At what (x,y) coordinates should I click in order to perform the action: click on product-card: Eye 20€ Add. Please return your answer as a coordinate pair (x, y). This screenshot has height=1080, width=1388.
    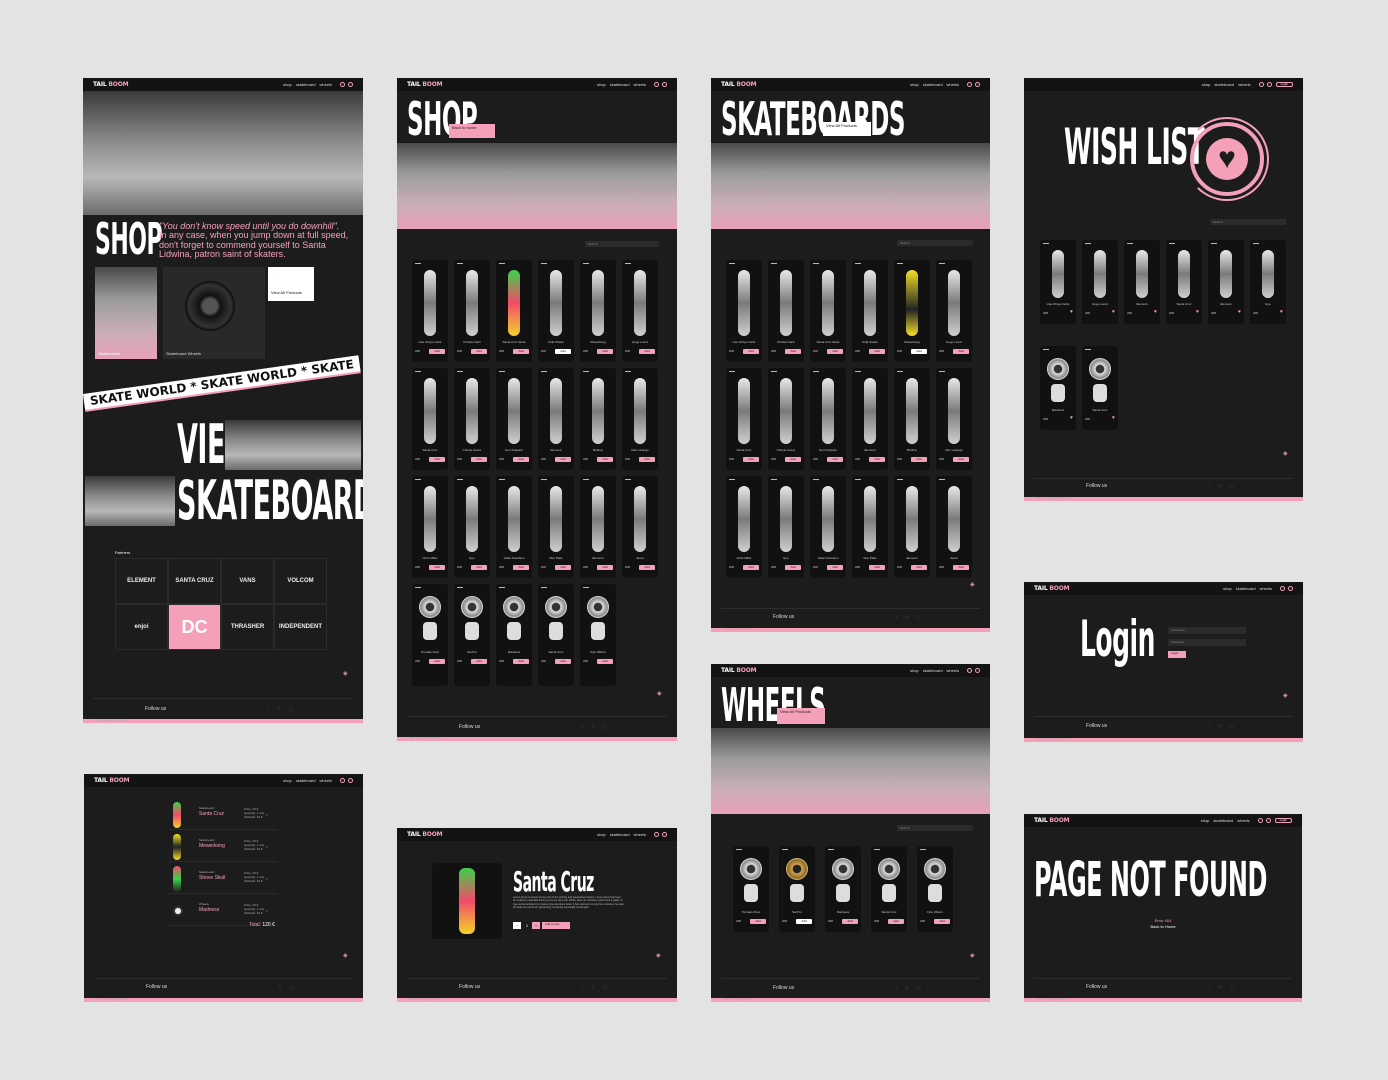
    Looking at the image, I should click on (786, 527).